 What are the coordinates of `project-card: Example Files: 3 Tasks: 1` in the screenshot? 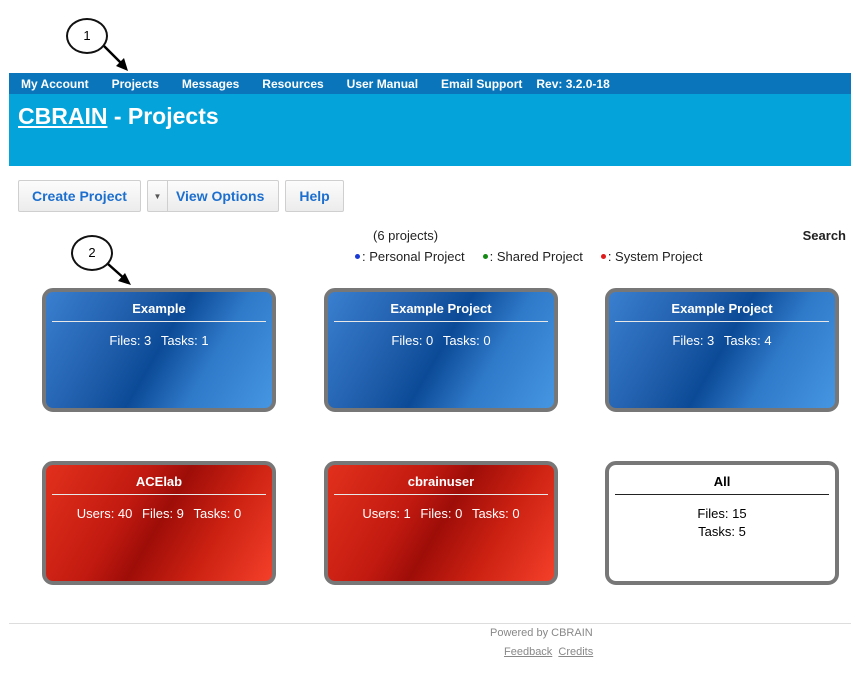 It's located at (159, 350).